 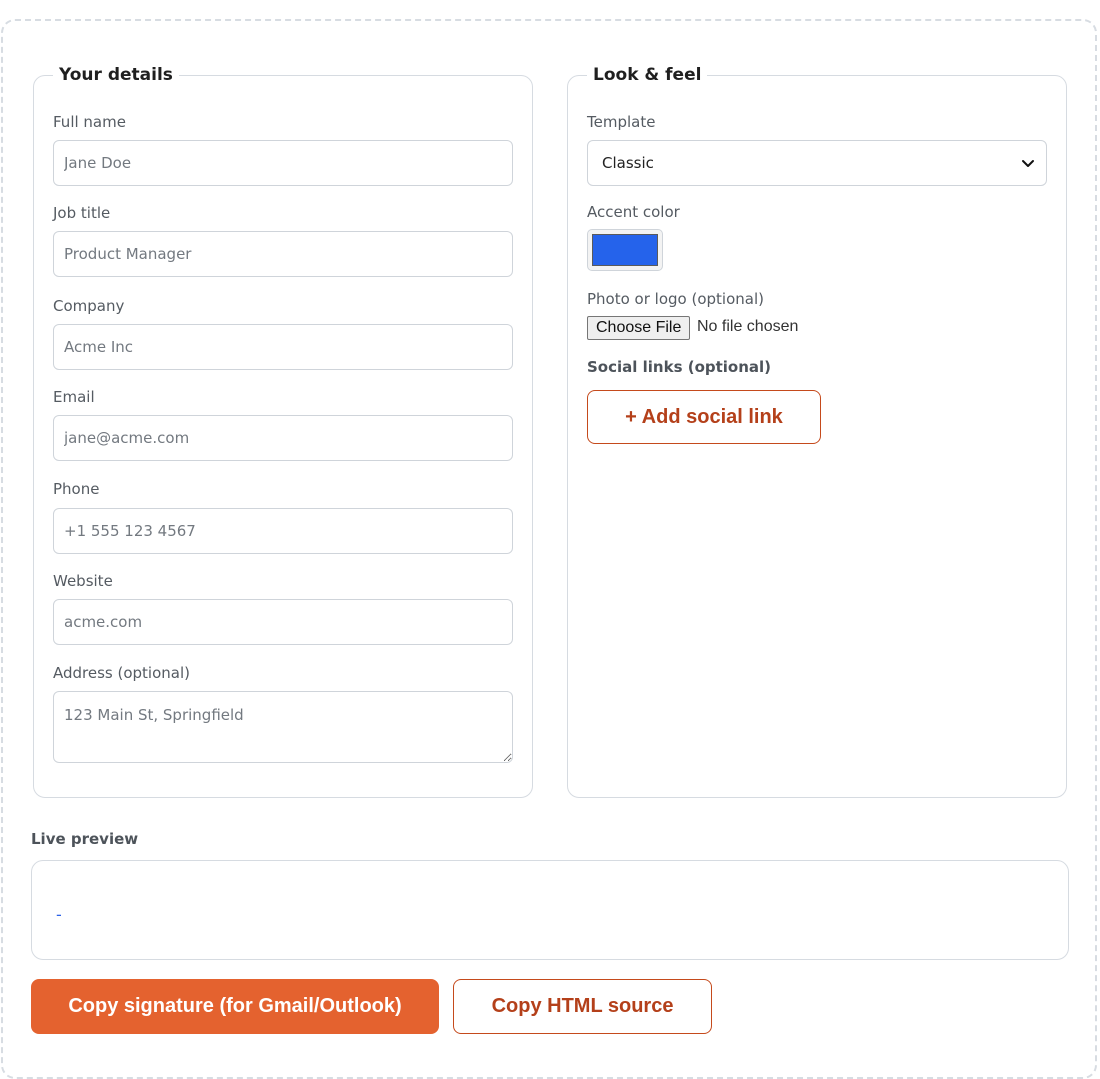 I want to click on social-links-label: Social links (optional), so click(x=679, y=367).